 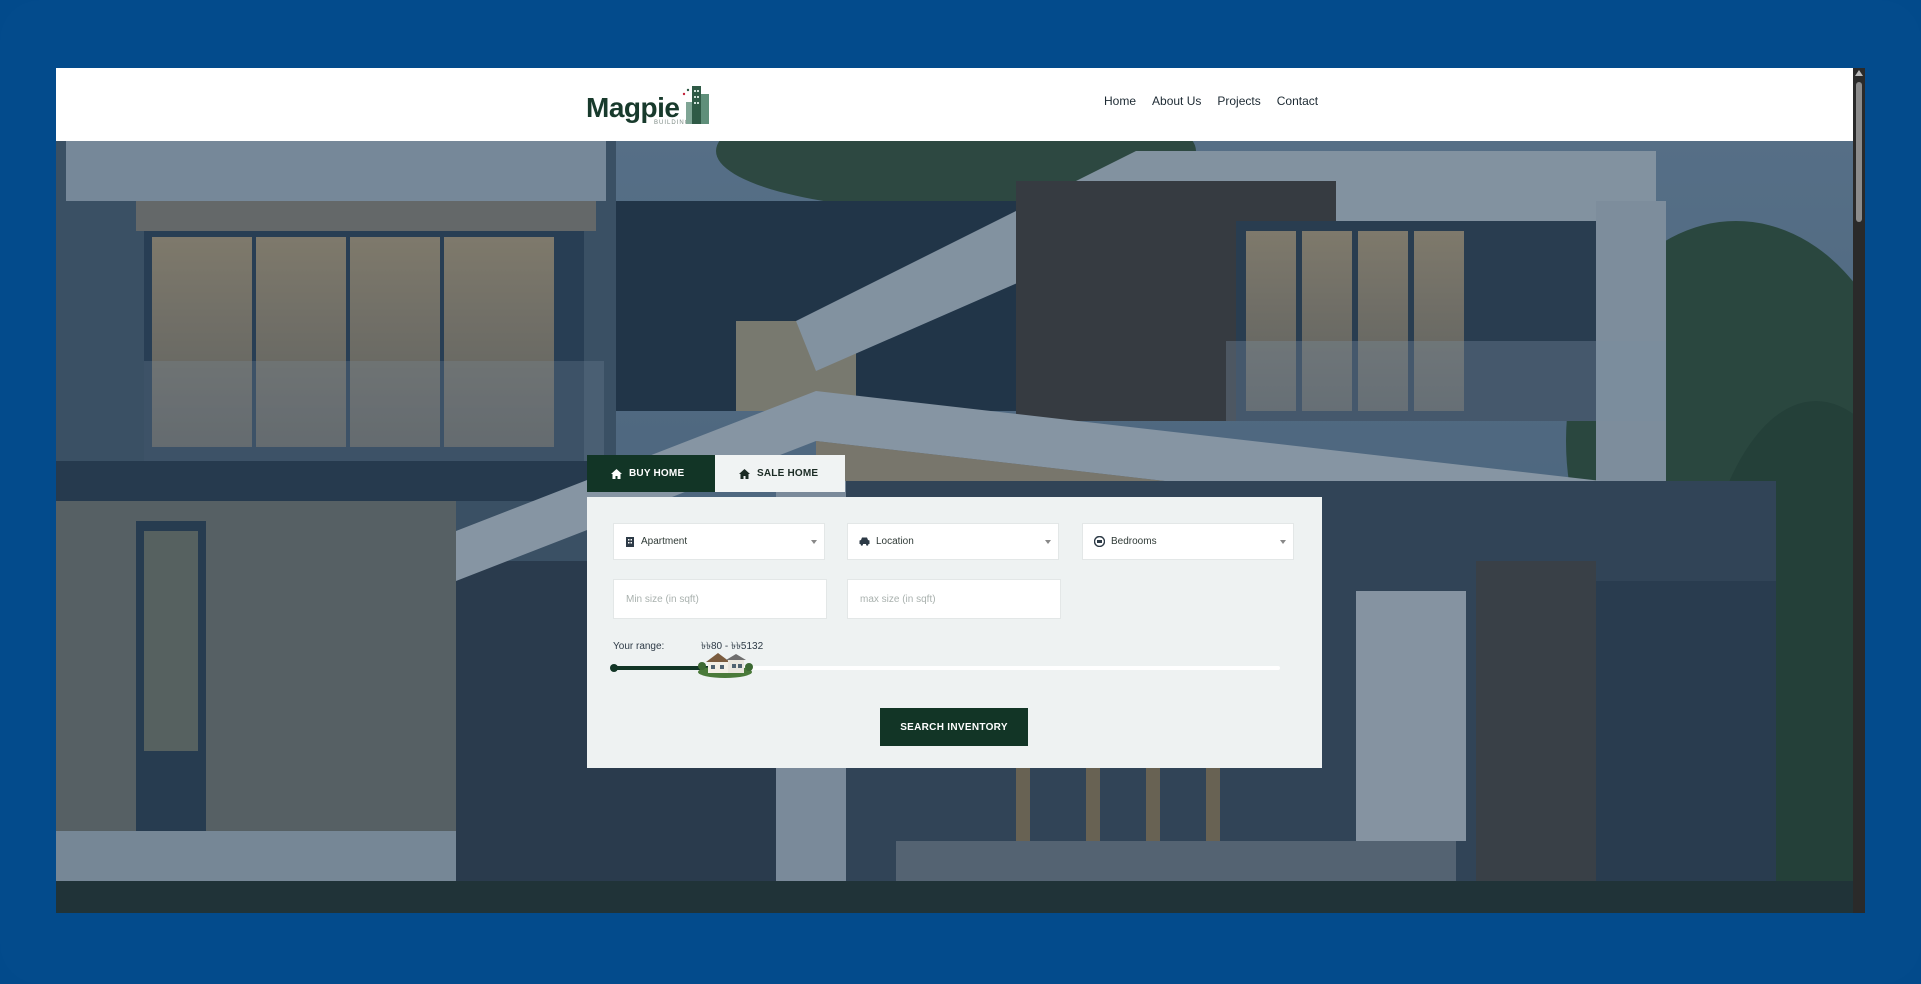 I want to click on range-min-handle, so click(x=614, y=668).